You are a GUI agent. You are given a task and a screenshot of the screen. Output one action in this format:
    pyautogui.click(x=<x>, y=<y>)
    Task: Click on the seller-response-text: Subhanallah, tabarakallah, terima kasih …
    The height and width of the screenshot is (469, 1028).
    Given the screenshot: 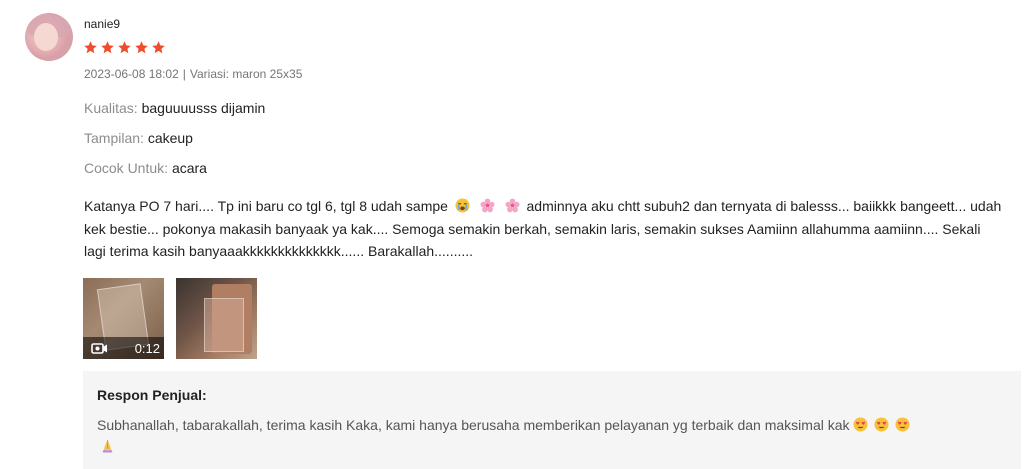 What is the action you would take?
    pyautogui.click(x=552, y=436)
    